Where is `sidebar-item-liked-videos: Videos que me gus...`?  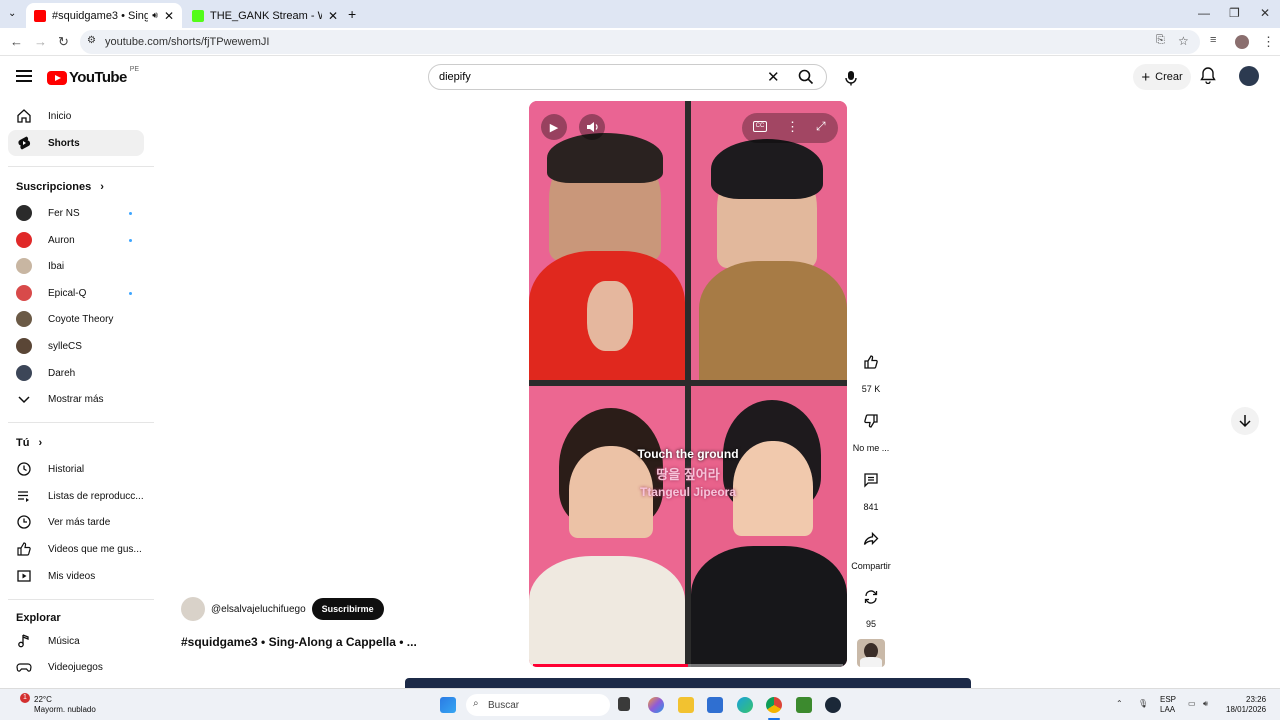
sidebar-item-liked-videos: Videos que me gus... is located at coordinates (76, 549).